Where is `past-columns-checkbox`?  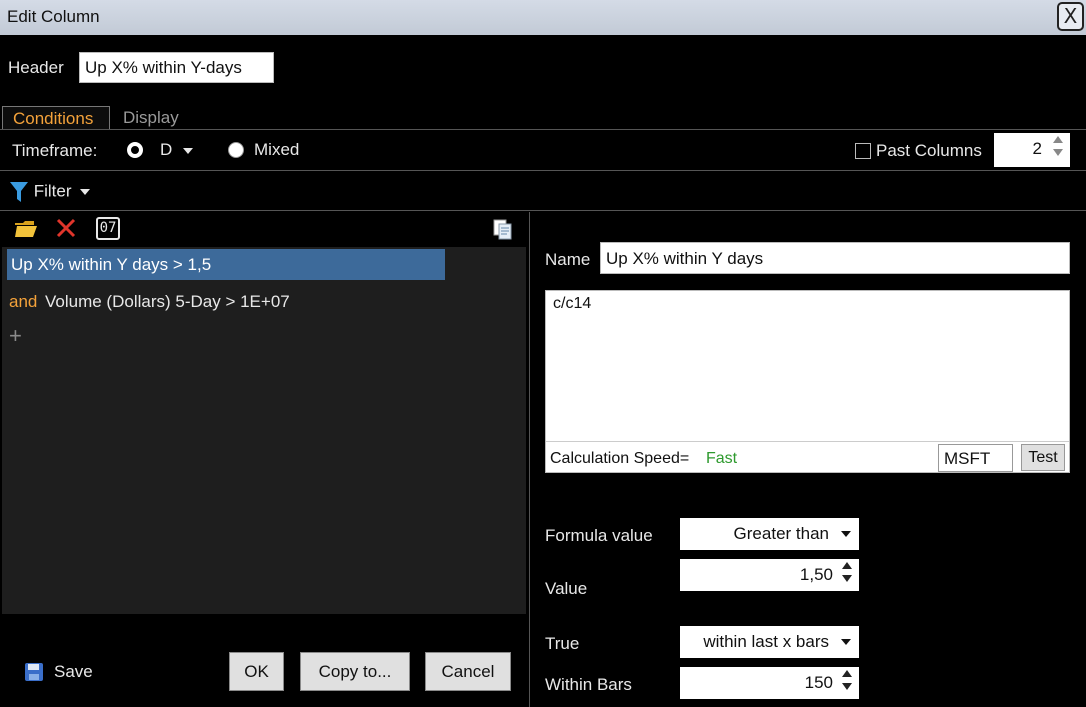 past-columns-checkbox is located at coordinates (863, 151).